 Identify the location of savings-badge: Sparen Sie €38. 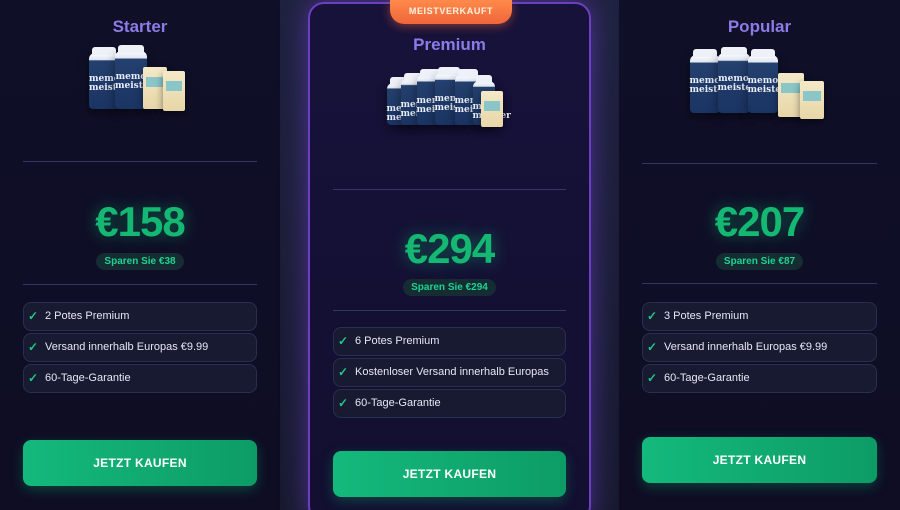
(140, 261).